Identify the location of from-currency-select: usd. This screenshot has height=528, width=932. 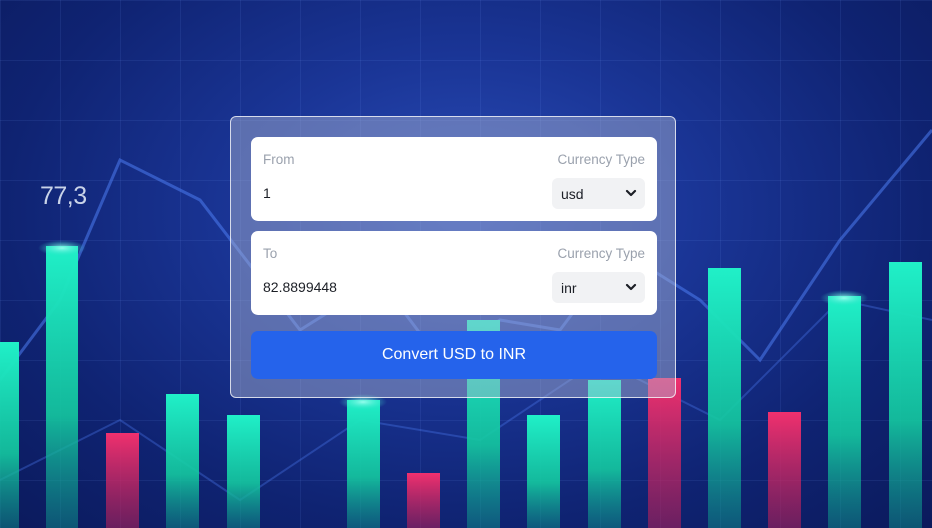
(598, 193).